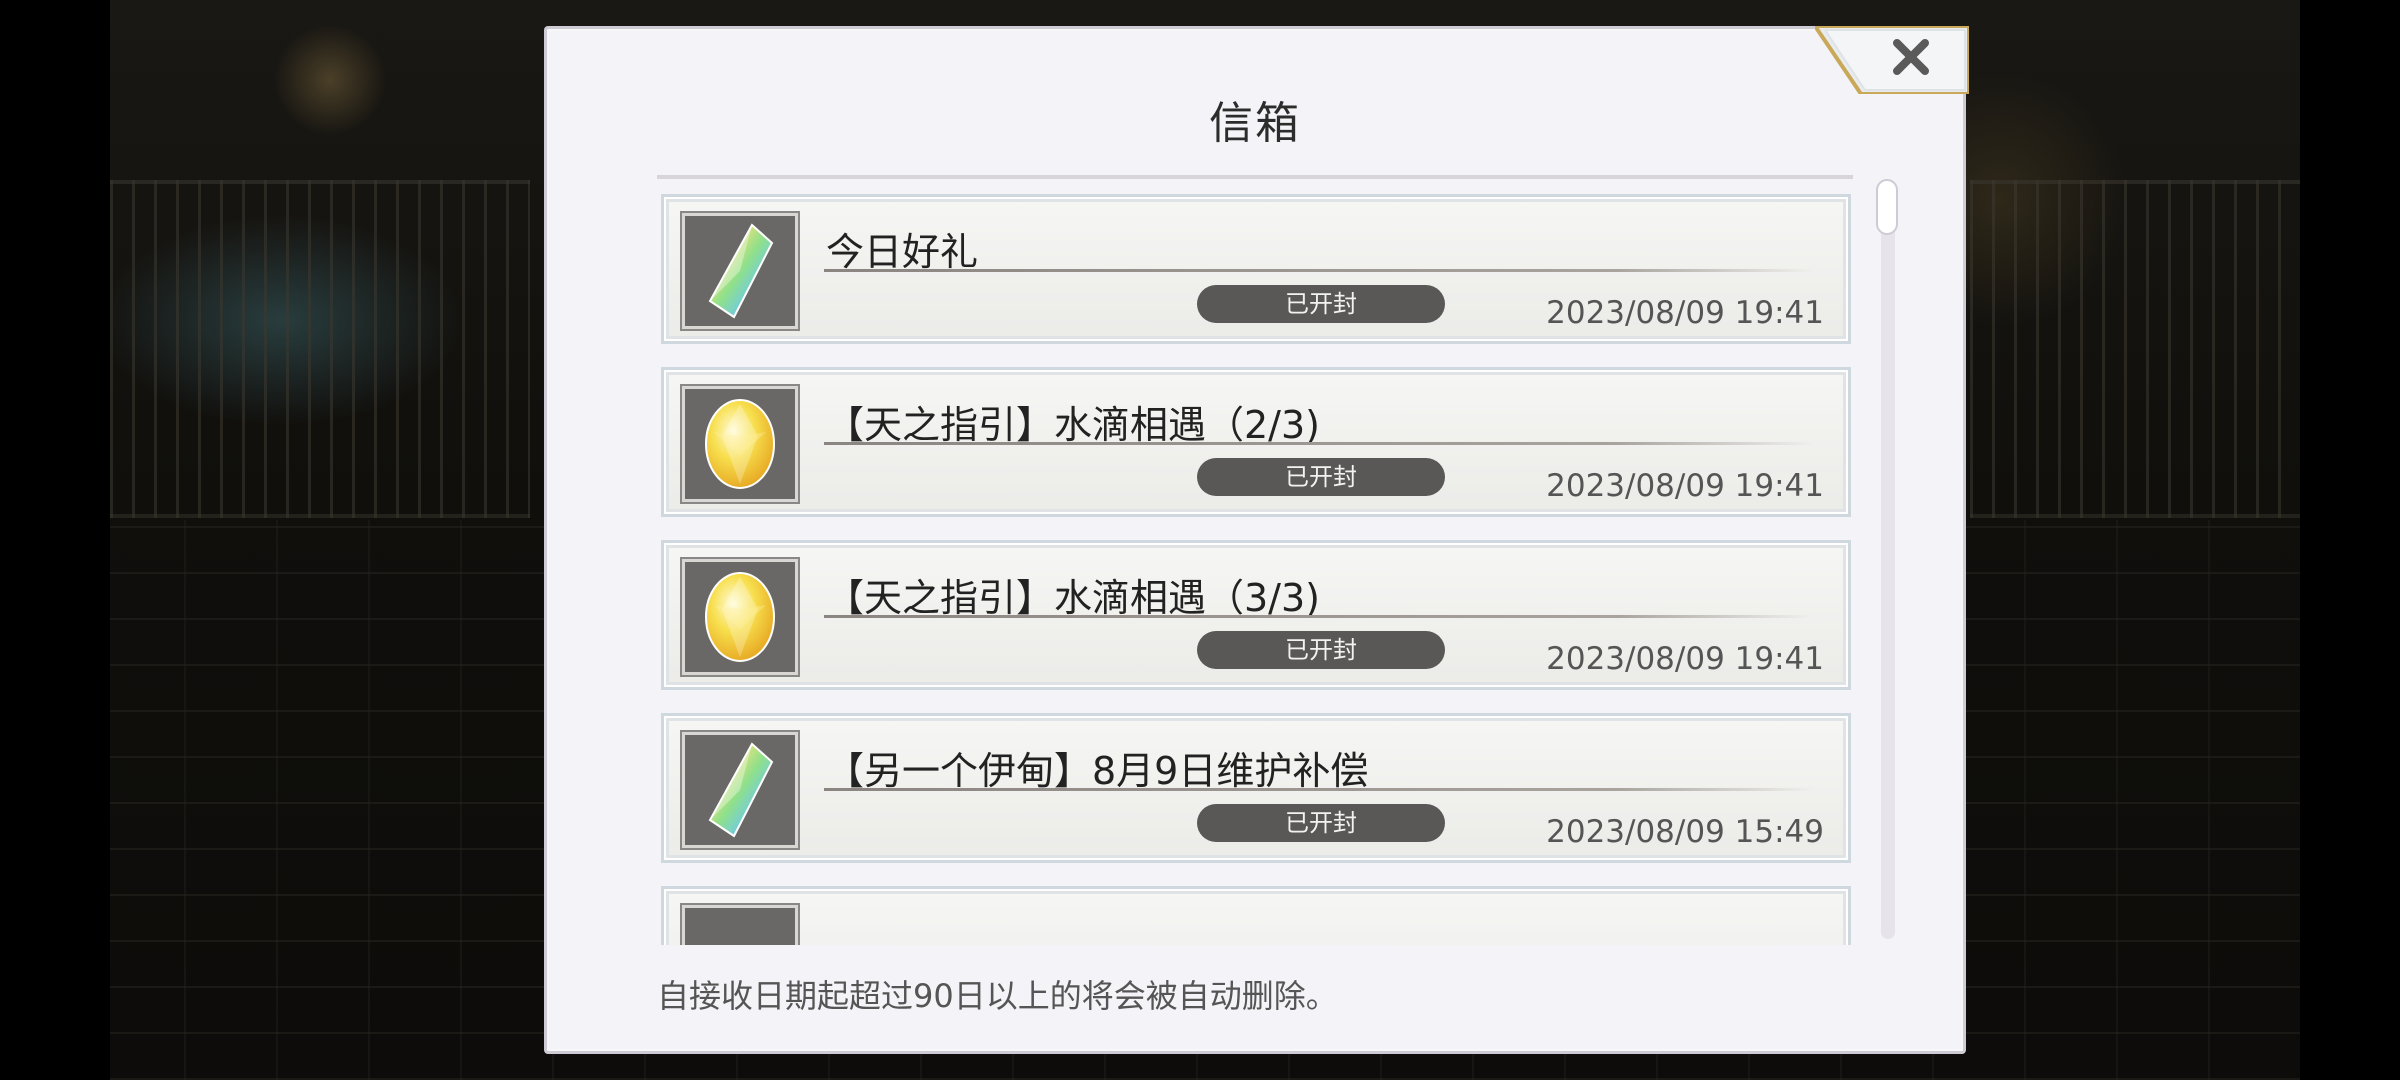  What do you see at coordinates (1097, 771) in the screenshot?
I see `mail-title: 【另一个伊甸】8月9日维护补偿` at bounding box center [1097, 771].